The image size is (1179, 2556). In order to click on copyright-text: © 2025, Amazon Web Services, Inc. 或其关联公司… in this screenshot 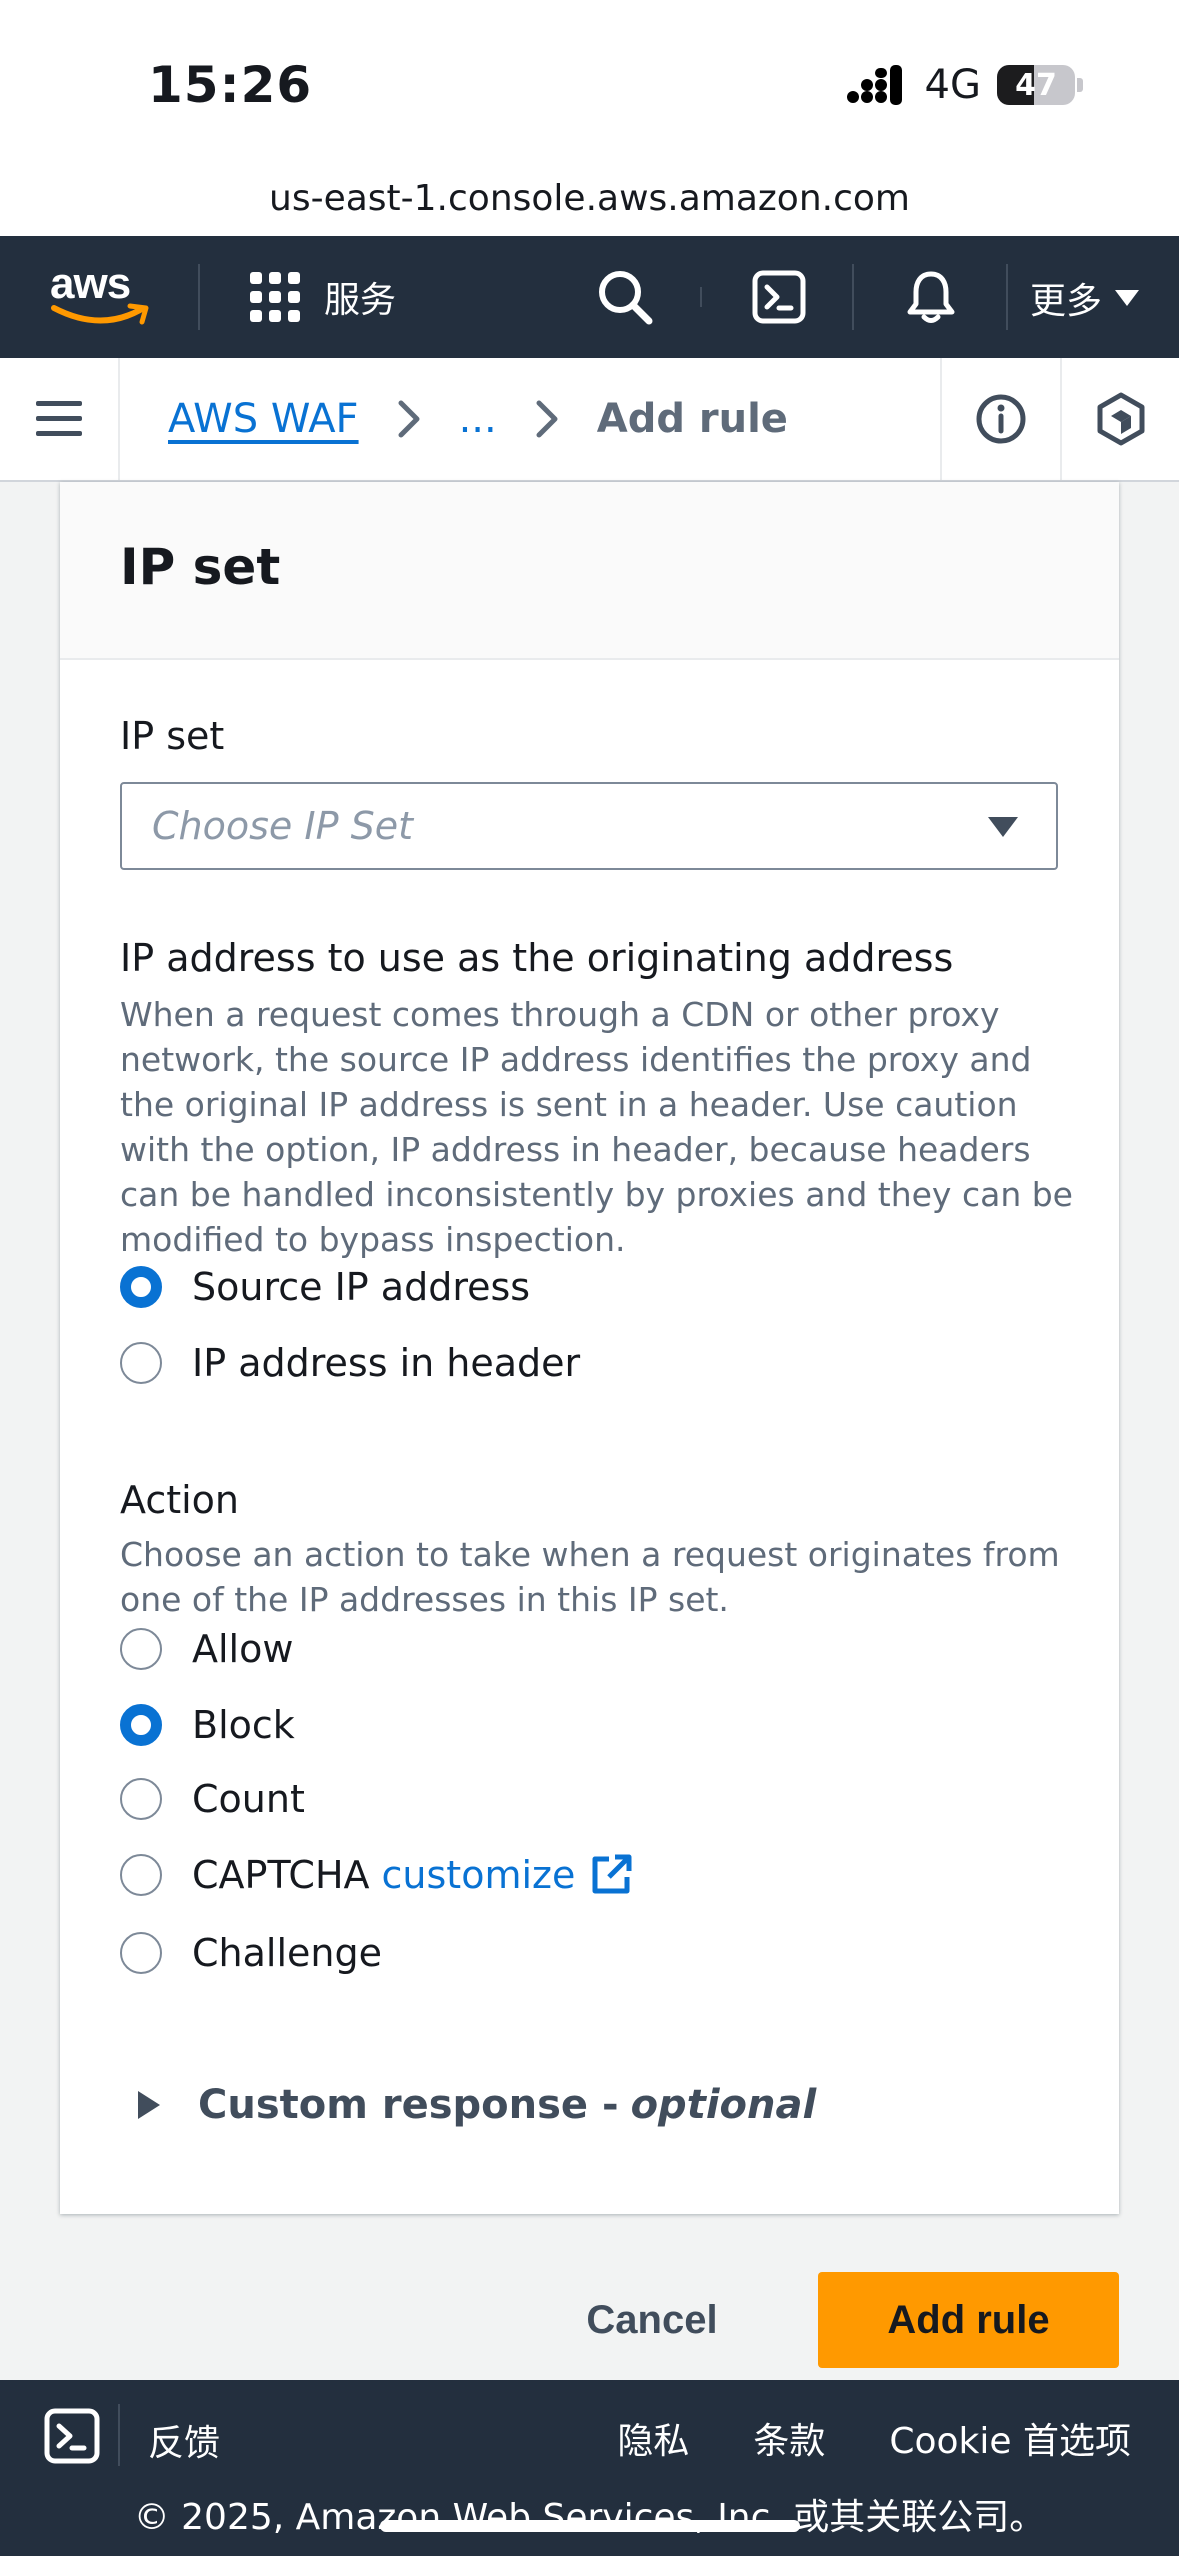, I will do `click(589, 2517)`.